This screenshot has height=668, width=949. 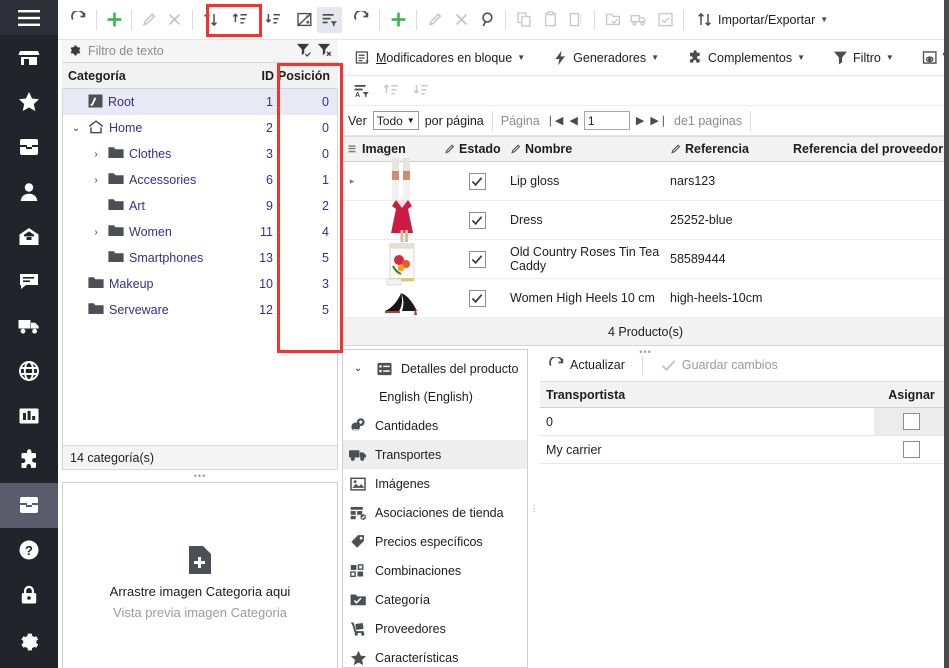 I want to click on clear-filter-icon, so click(x=324, y=51).